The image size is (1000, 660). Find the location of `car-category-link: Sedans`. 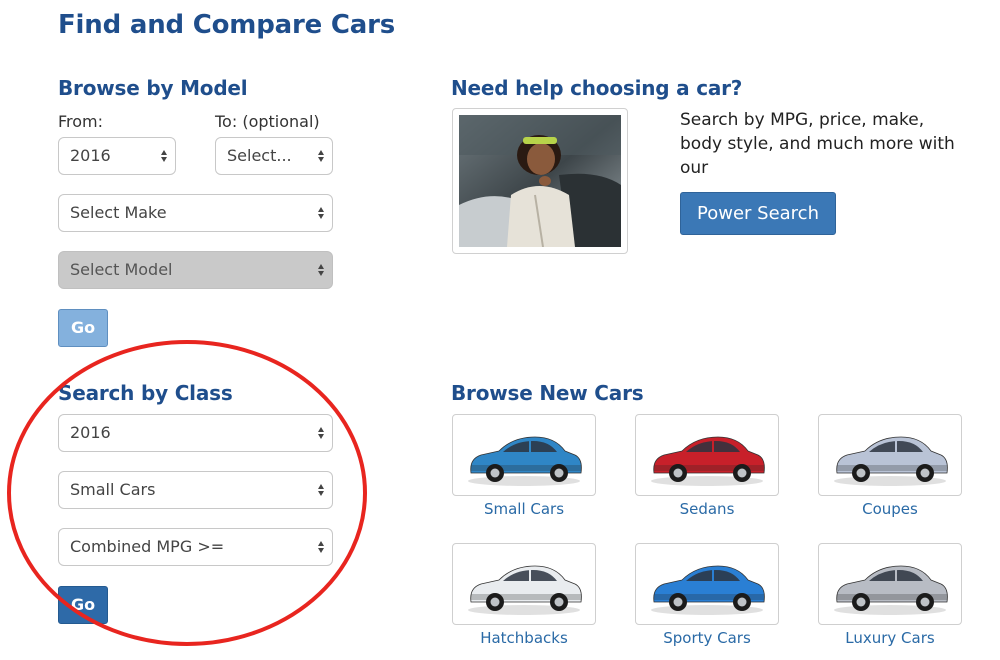

car-category-link: Sedans is located at coordinates (707, 509).